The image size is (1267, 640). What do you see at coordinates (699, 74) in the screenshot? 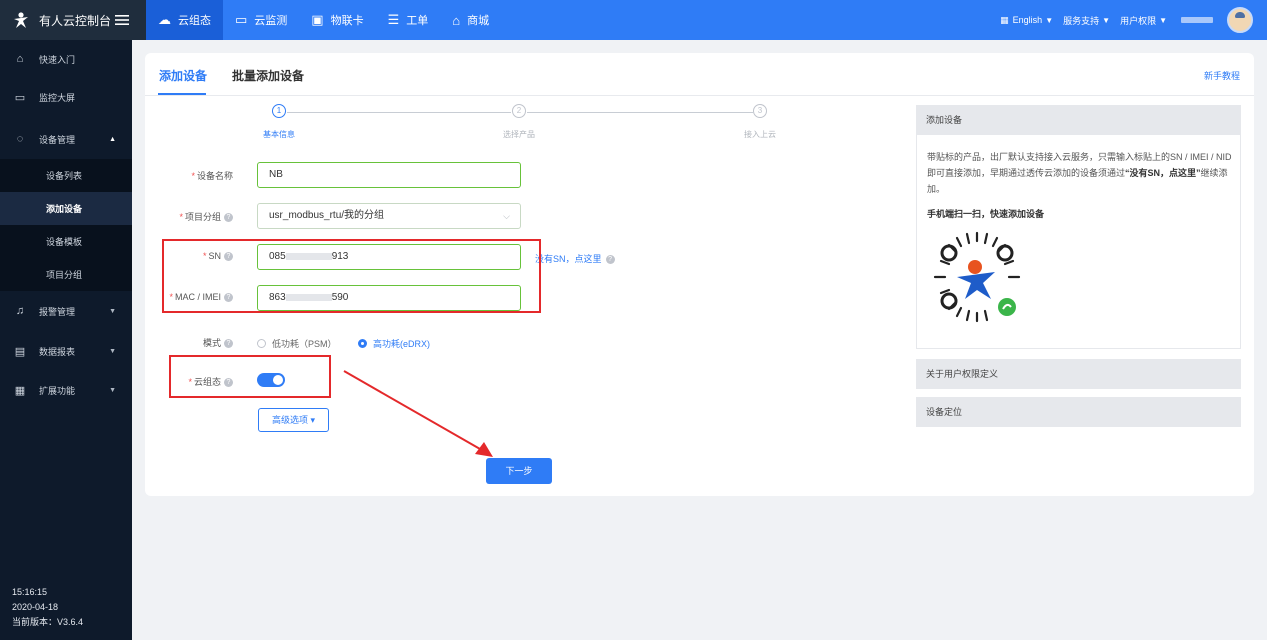
I see `tab-bar: 添加设备 批量添加设备 新手教程` at bounding box center [699, 74].